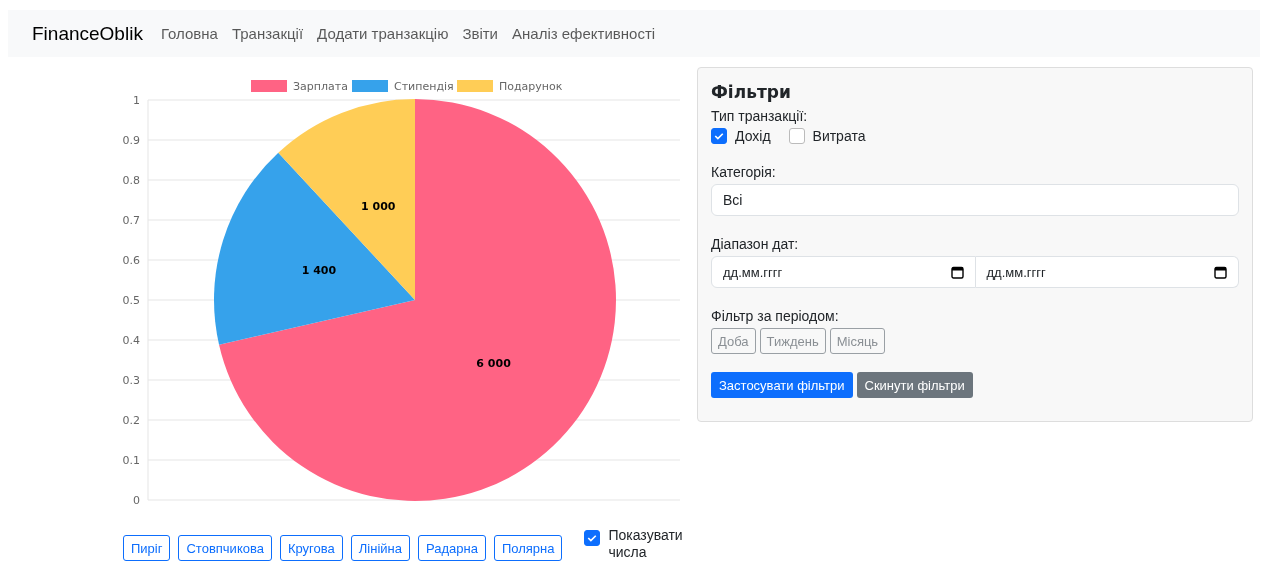 The height and width of the screenshot is (562, 1261). What do you see at coordinates (136, 100) in the screenshot?
I see `axis-tick-label: 1` at bounding box center [136, 100].